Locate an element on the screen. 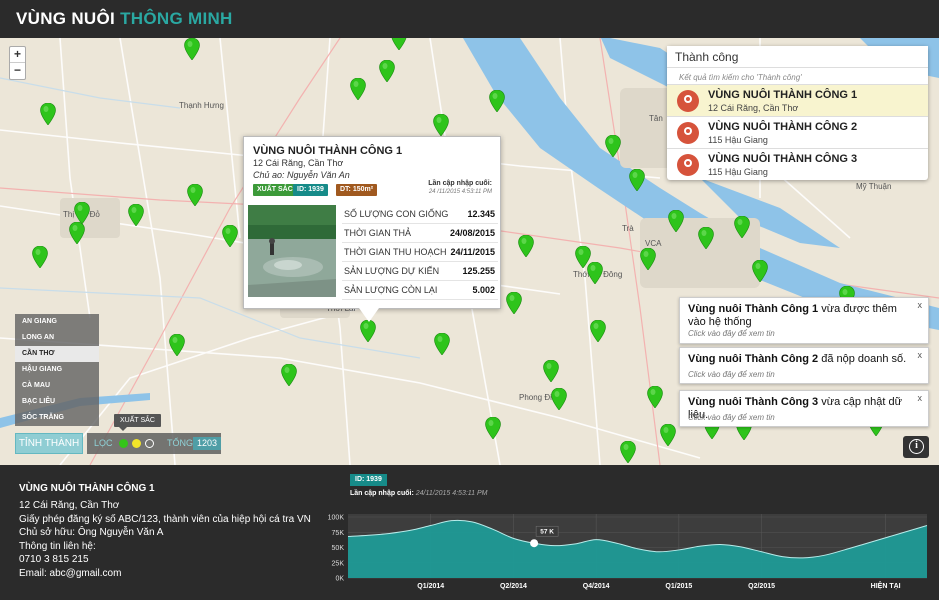  stat-row: SỐ LƯỢNG CON GIỐNG 12.345 is located at coordinates (420, 214).